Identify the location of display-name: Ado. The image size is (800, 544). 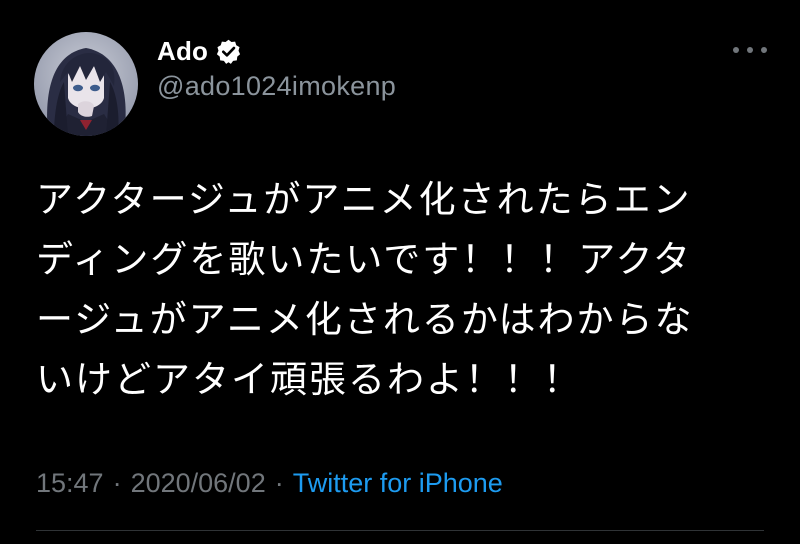
(182, 51).